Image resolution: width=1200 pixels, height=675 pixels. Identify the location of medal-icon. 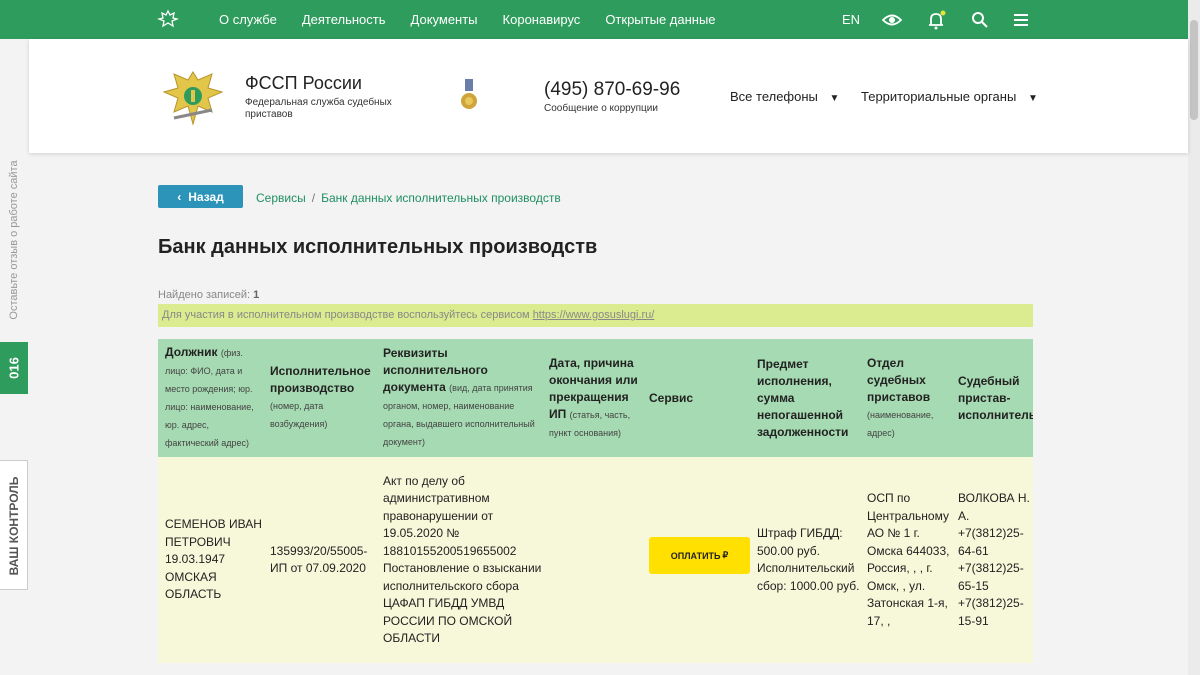
(469, 94).